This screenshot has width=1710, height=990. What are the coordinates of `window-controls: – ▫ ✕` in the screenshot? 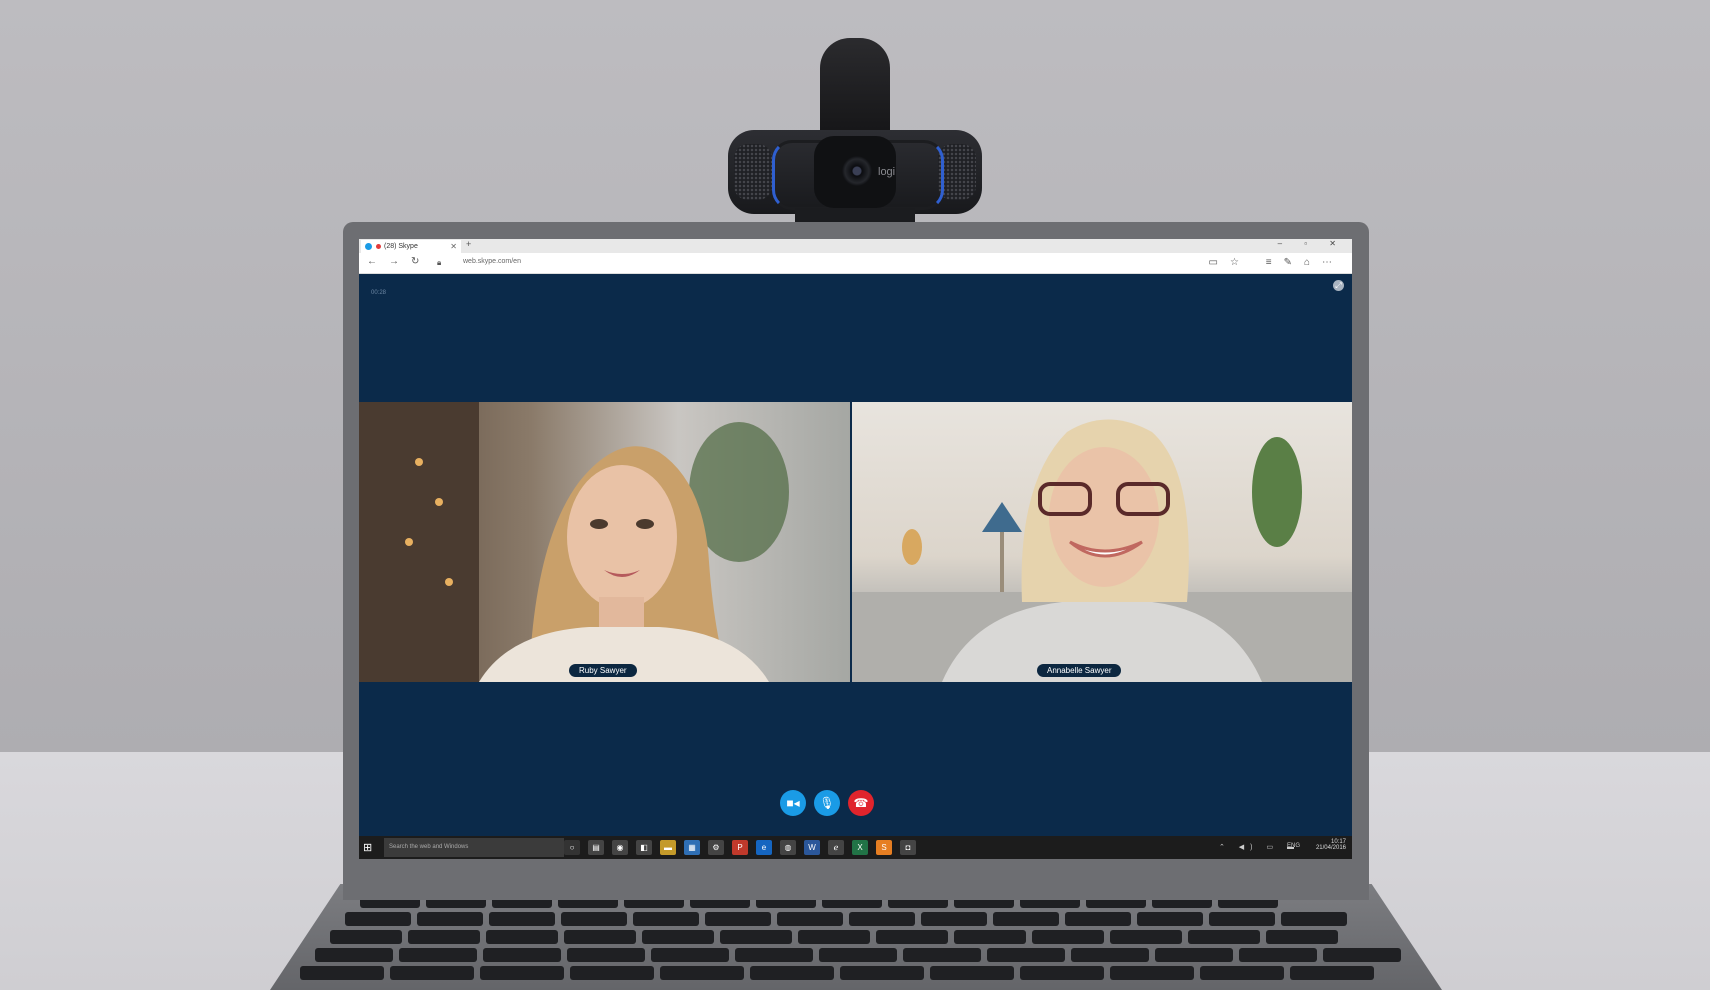 It's located at (1312, 243).